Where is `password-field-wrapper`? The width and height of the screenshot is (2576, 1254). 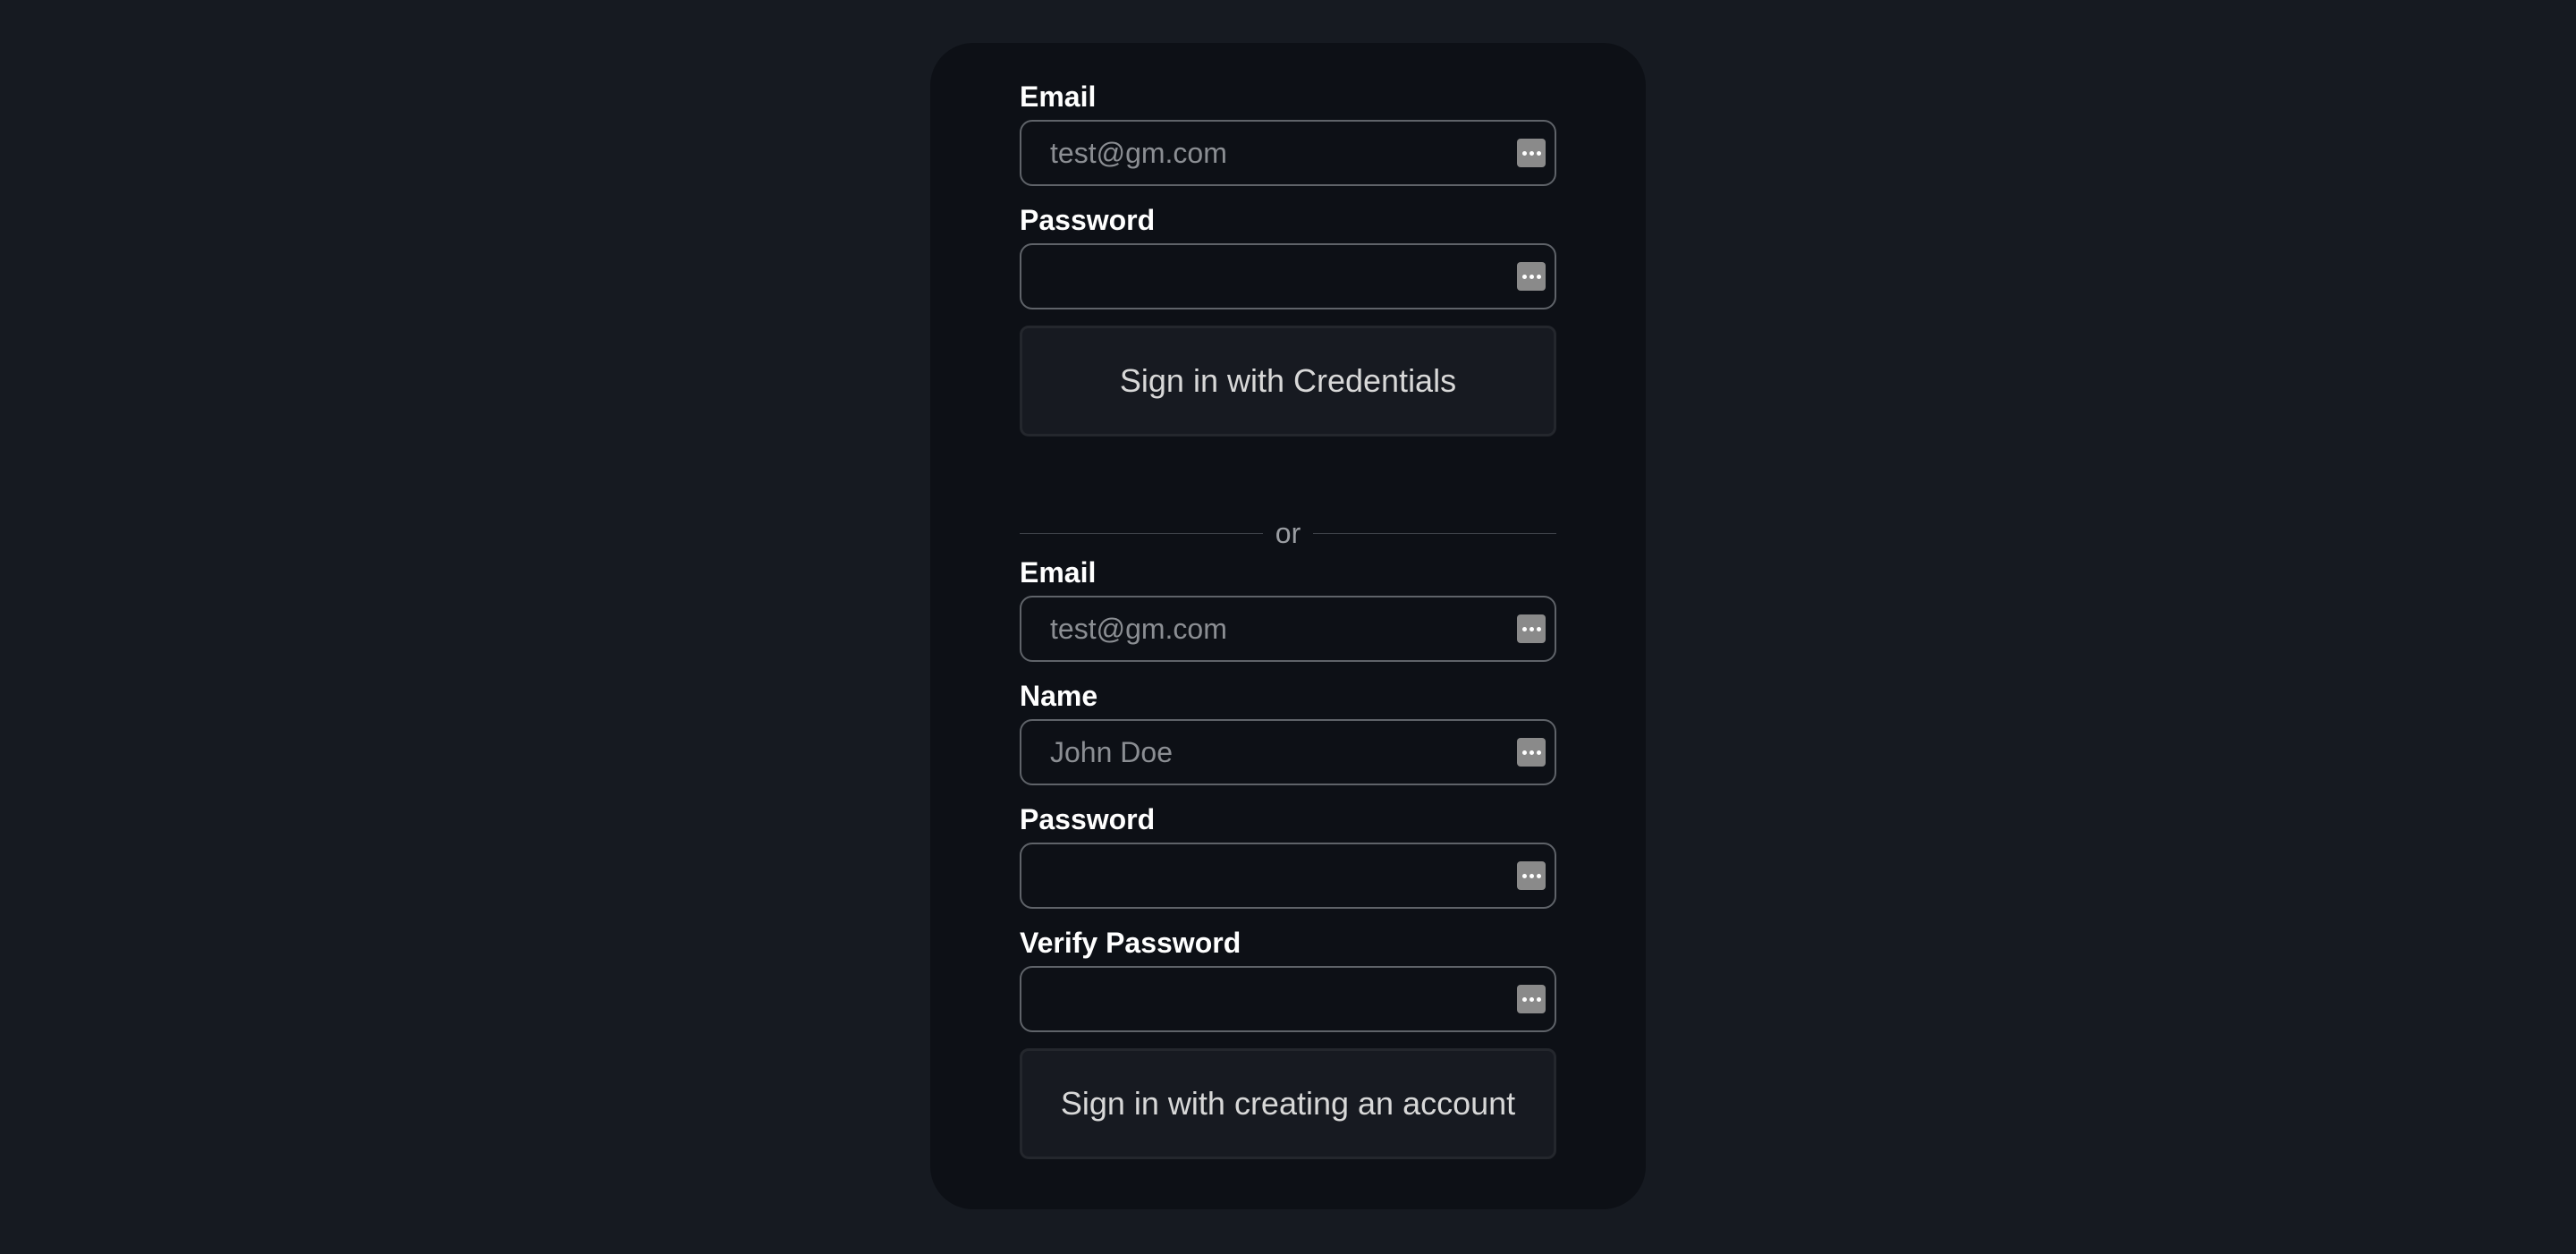
password-field-wrapper is located at coordinates (1288, 276).